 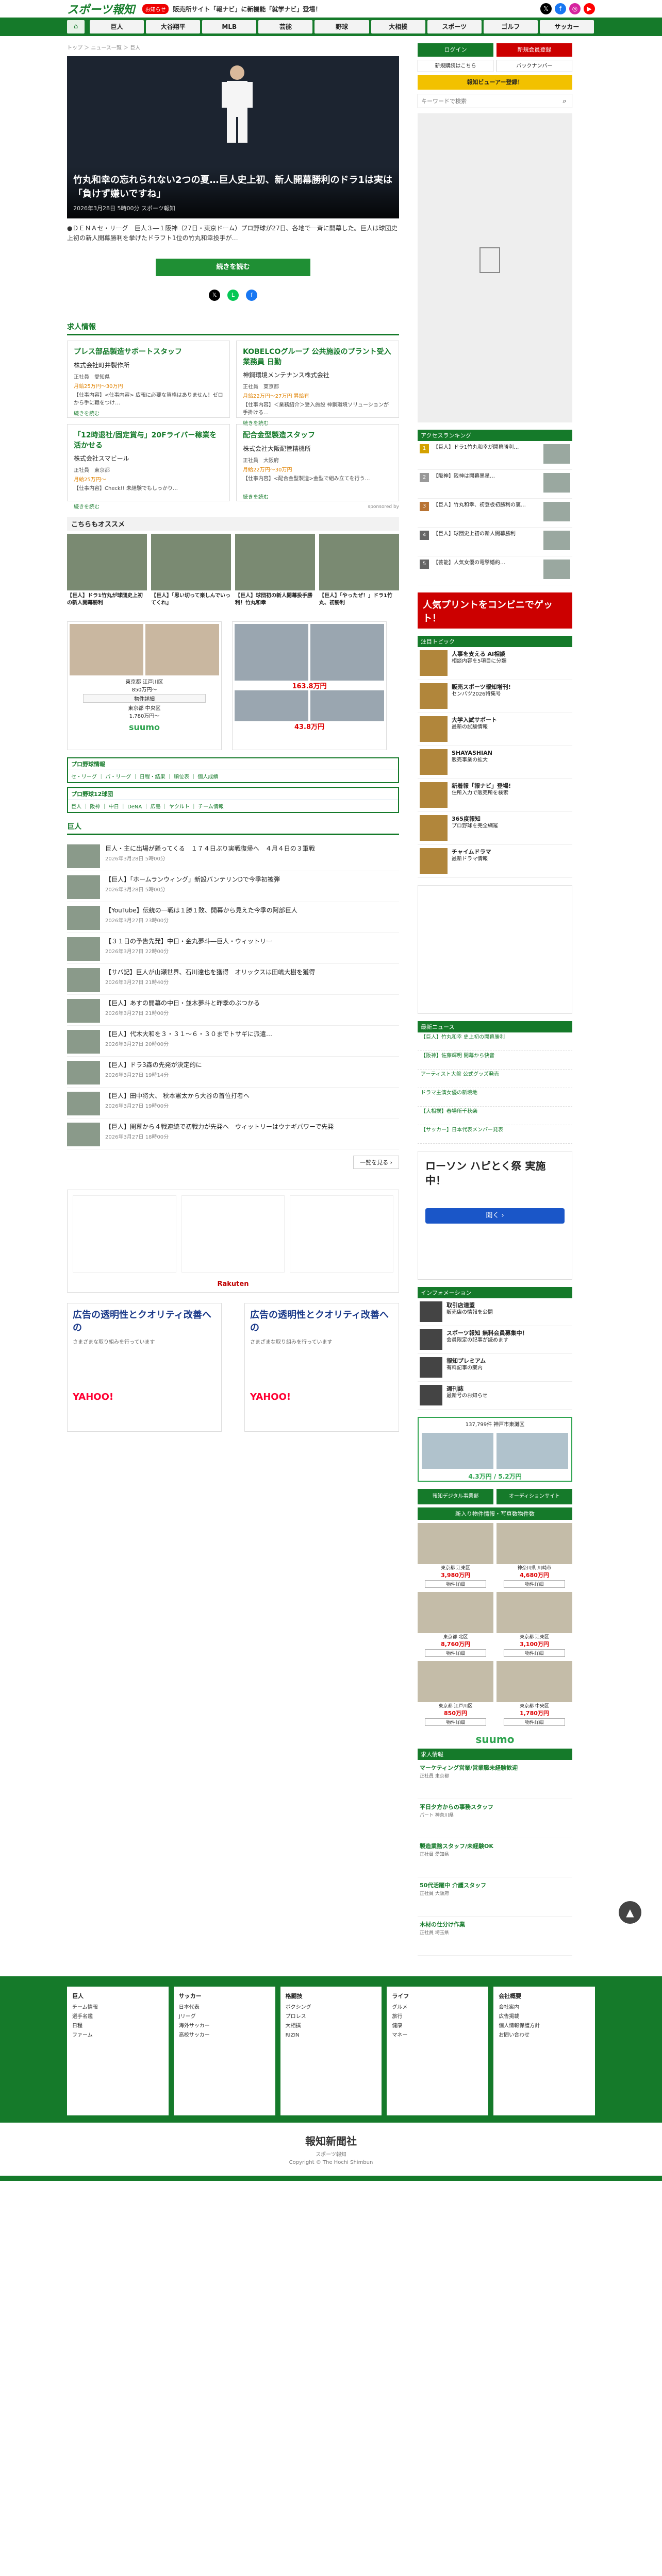 I want to click on footer-link: グルメ, so click(x=437, y=2007).